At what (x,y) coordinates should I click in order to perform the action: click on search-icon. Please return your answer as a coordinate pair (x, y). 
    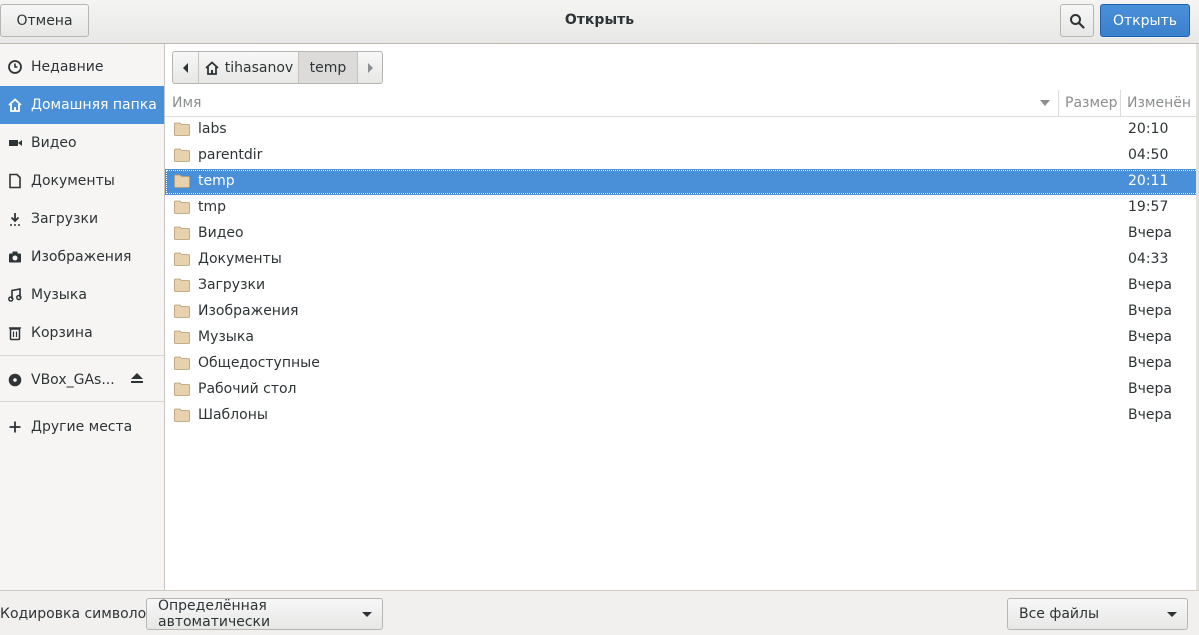
    Looking at the image, I should click on (1077, 21).